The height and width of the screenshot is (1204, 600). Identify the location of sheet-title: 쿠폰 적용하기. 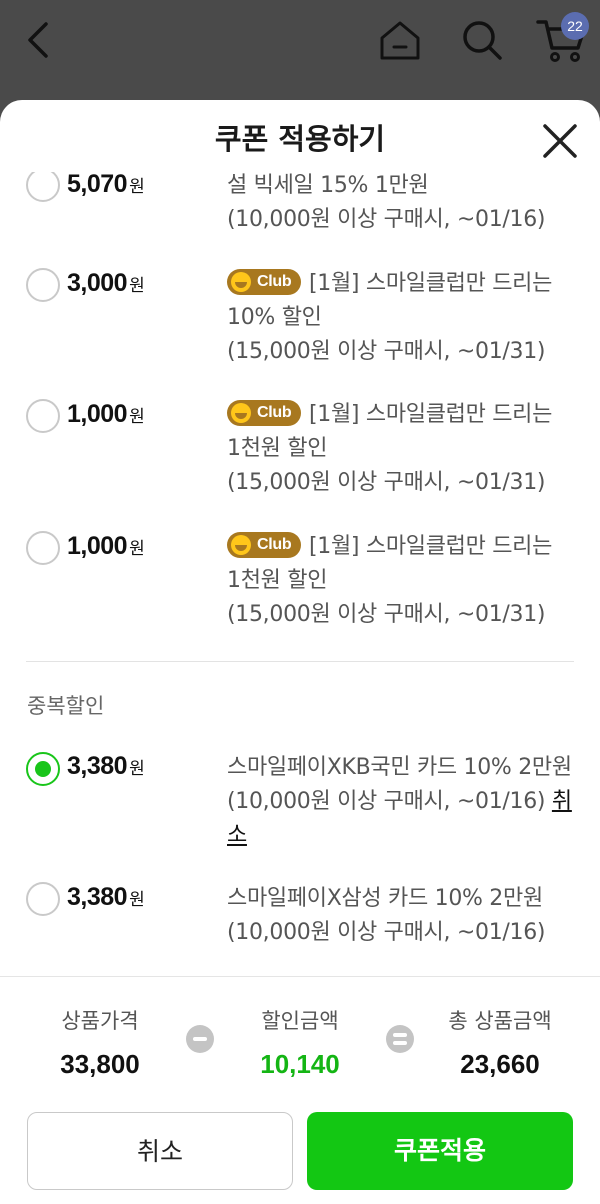
(300, 139).